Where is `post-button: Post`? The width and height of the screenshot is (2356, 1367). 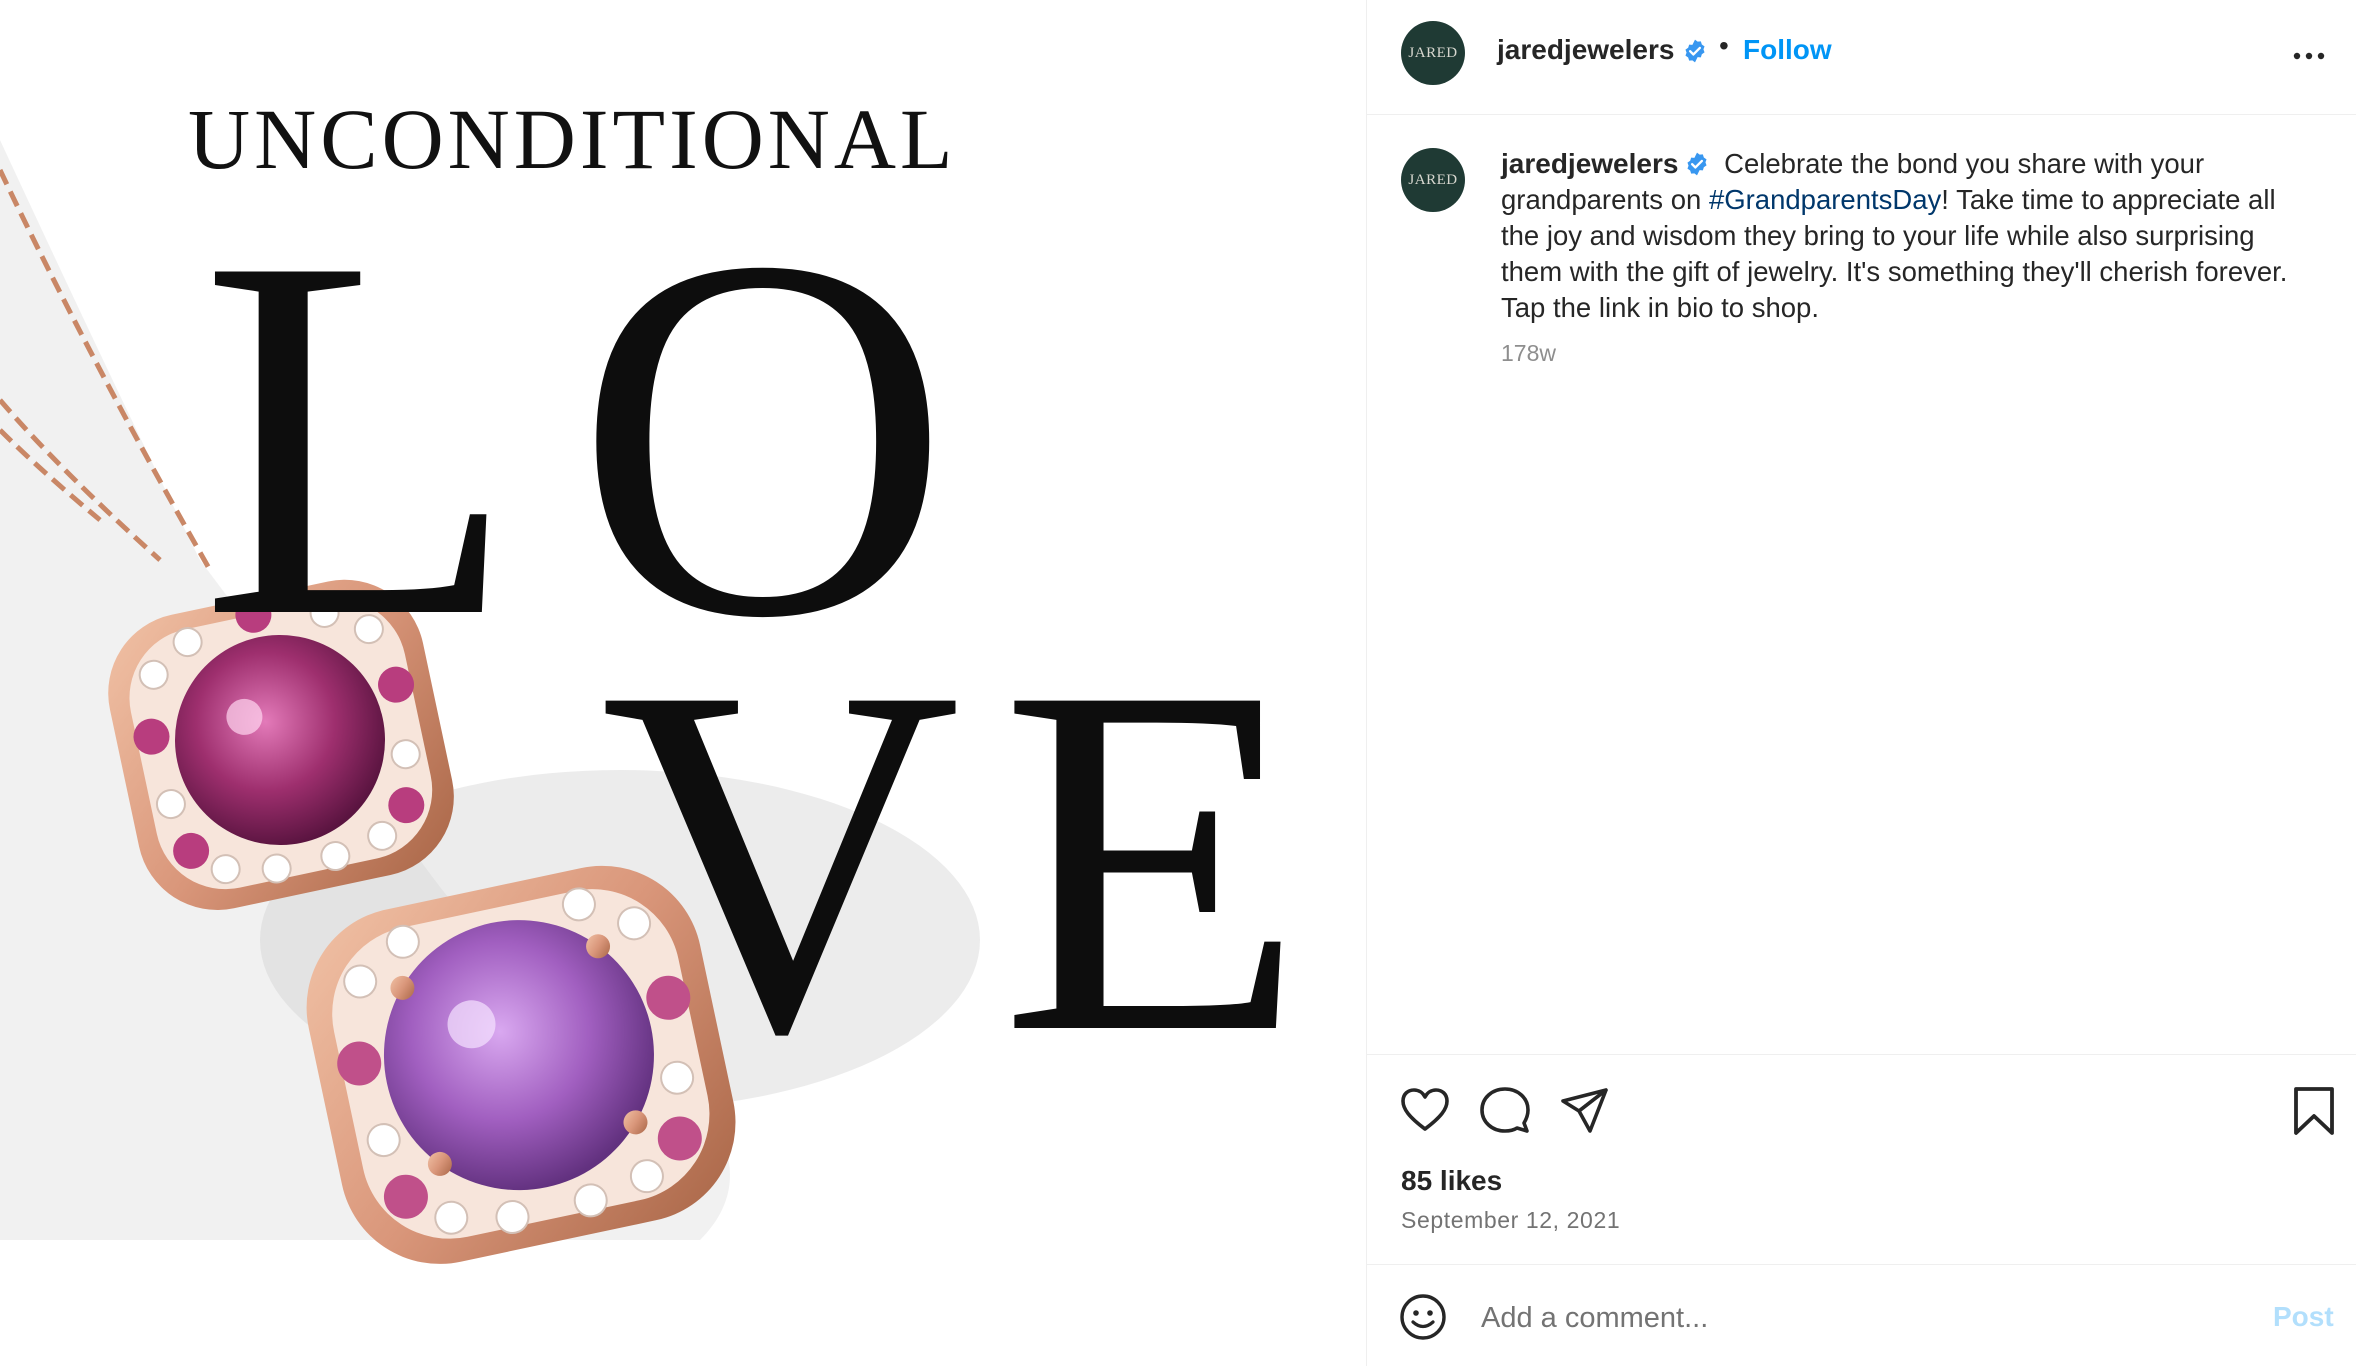 post-button: Post is located at coordinates (2303, 1317).